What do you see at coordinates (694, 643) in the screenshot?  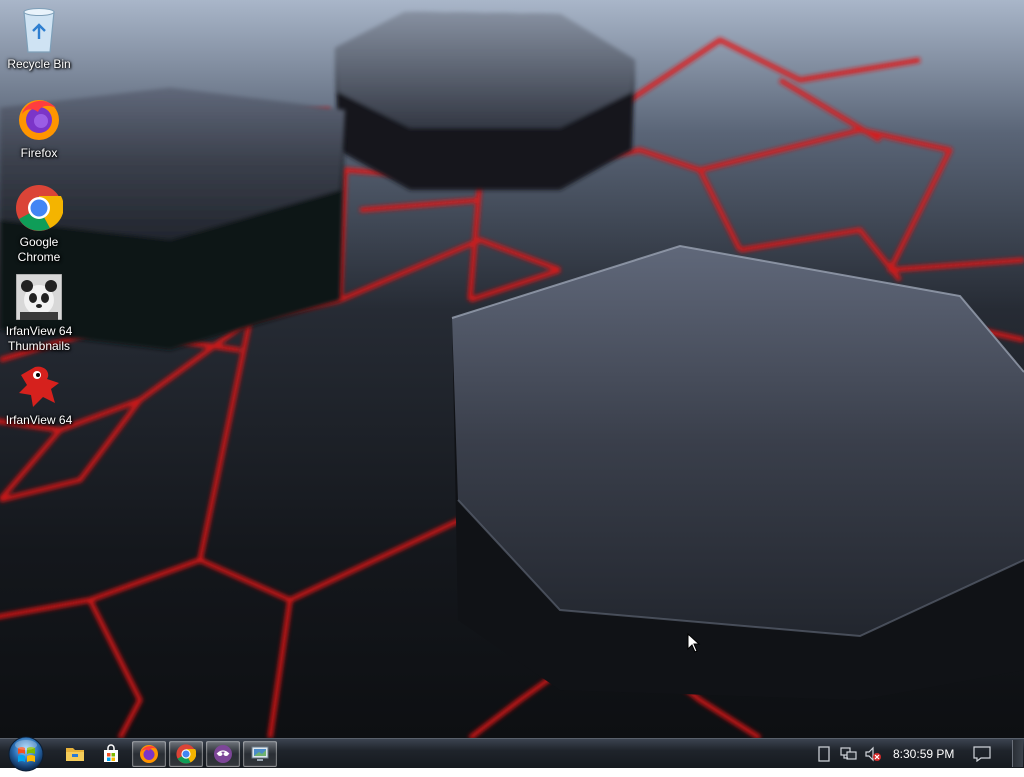 I see `mouse-cursor-icon` at bounding box center [694, 643].